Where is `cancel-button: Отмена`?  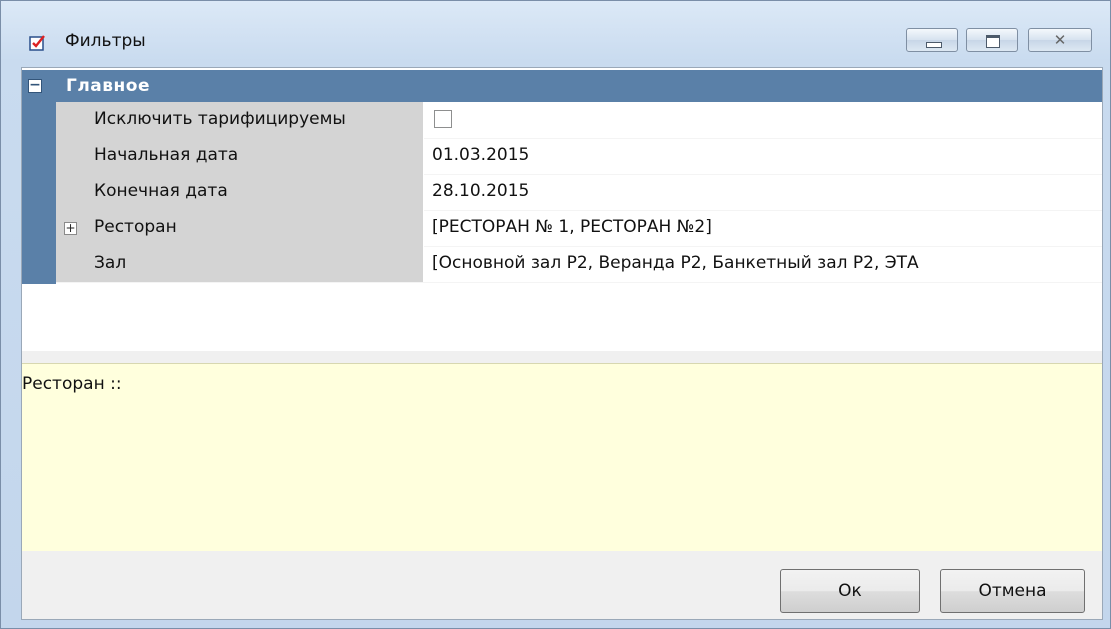 cancel-button: Отмена is located at coordinates (1012, 591).